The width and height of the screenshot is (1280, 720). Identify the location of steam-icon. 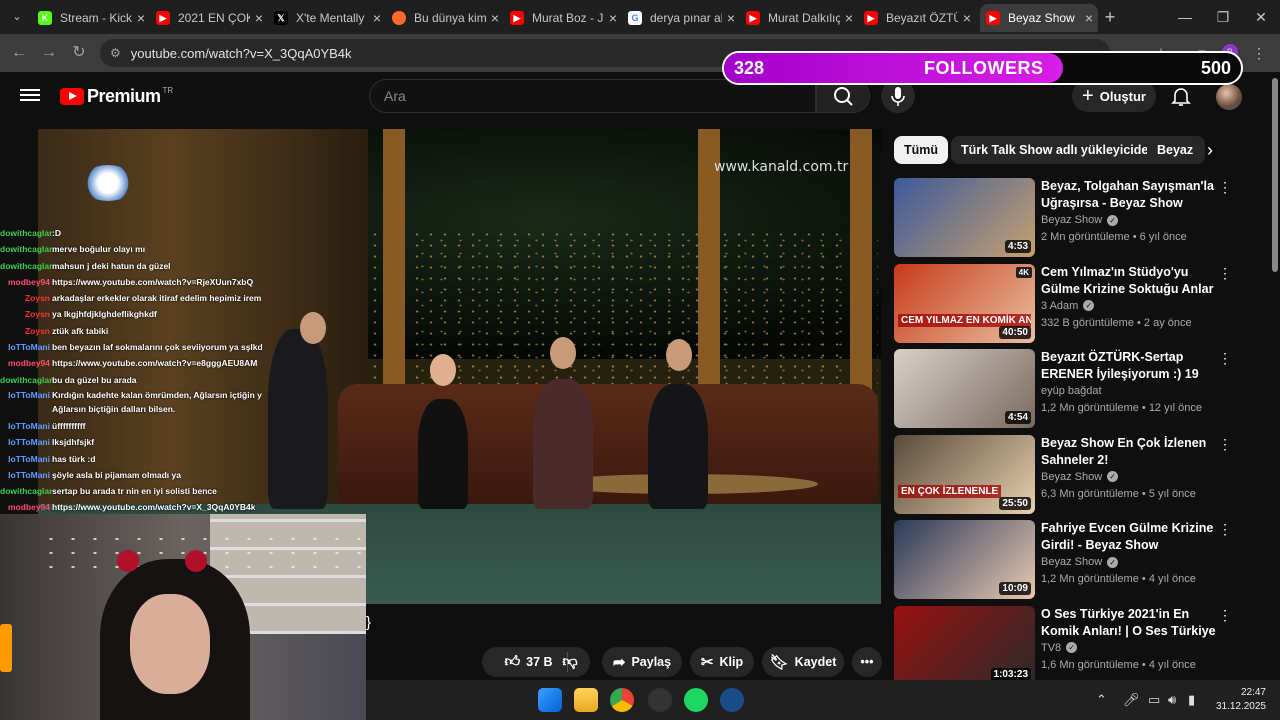
(732, 700).